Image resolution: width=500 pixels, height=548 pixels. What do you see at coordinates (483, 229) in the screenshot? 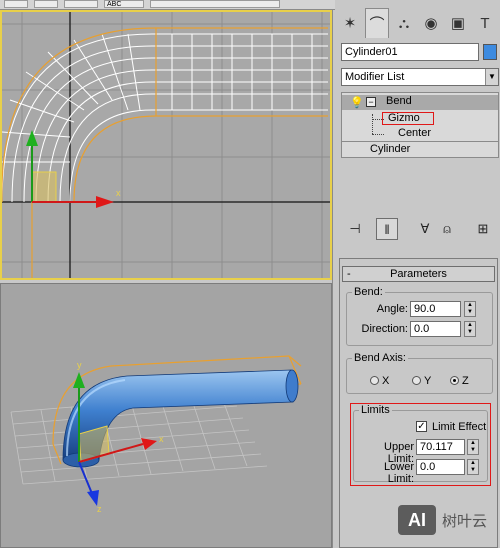
I see `configure-sets-icon: ⊞` at bounding box center [483, 229].